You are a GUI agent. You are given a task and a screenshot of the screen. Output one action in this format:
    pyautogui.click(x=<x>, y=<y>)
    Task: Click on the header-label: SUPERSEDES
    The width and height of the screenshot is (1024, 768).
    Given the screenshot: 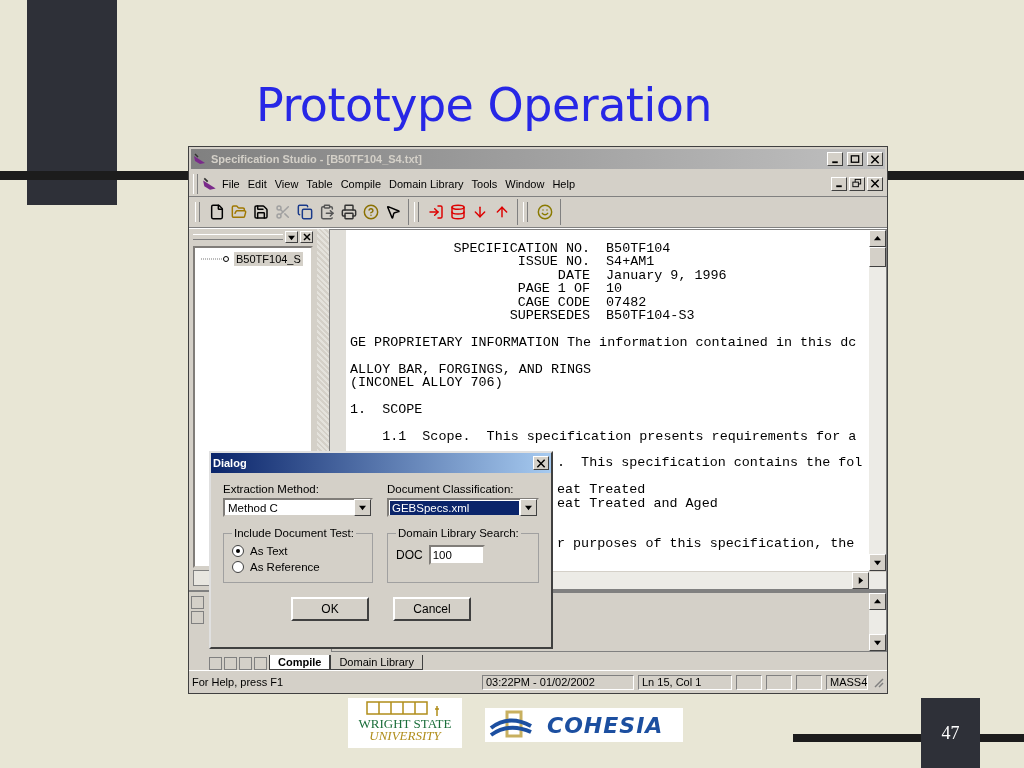 What is the action you would take?
    pyautogui.click(x=549, y=316)
    